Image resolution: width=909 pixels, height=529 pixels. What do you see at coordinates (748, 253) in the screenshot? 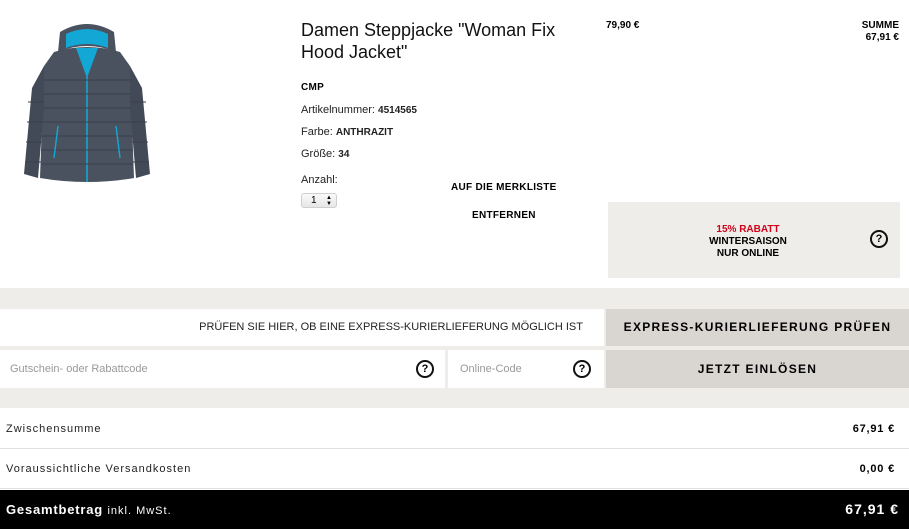
I see `promo-online-only: NUR ONLINE` at bounding box center [748, 253].